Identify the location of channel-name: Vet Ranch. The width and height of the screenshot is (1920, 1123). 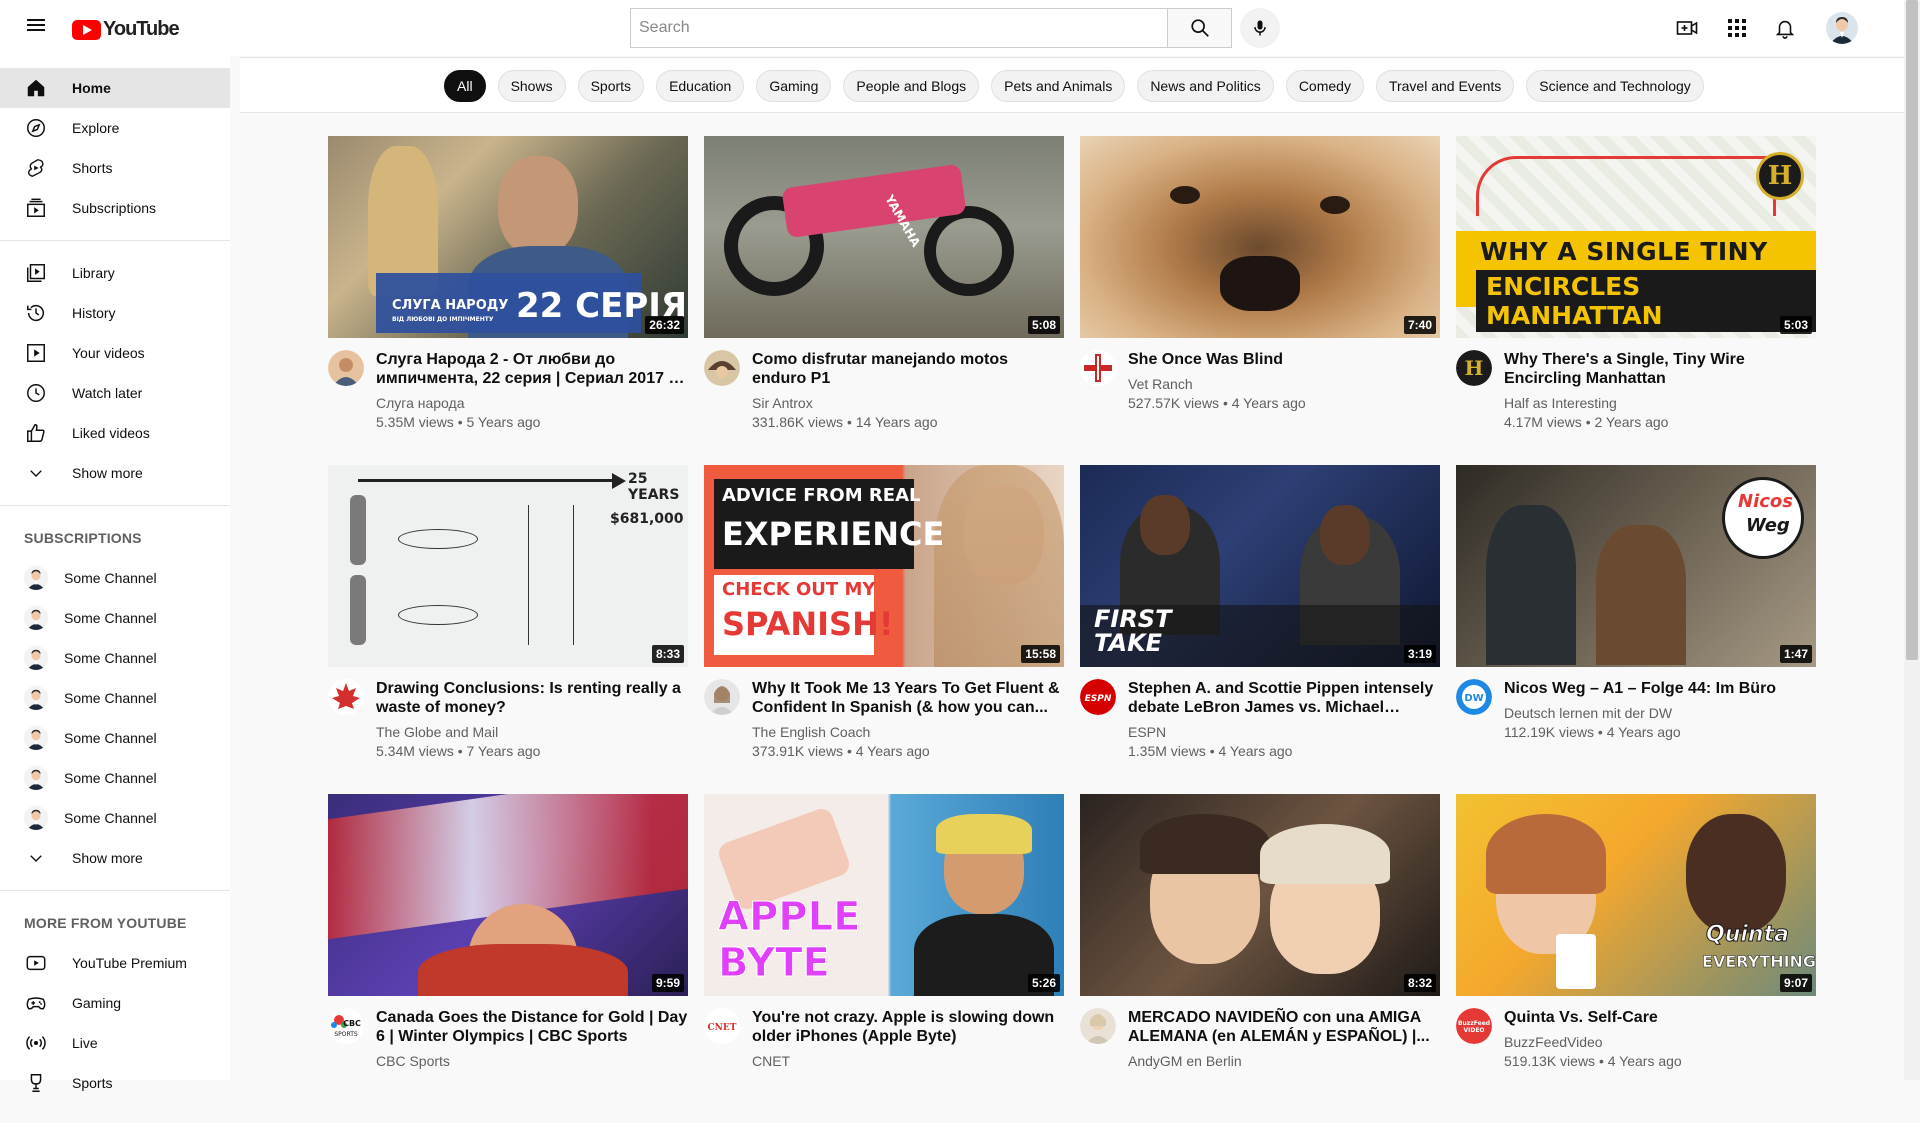
(1284, 384).